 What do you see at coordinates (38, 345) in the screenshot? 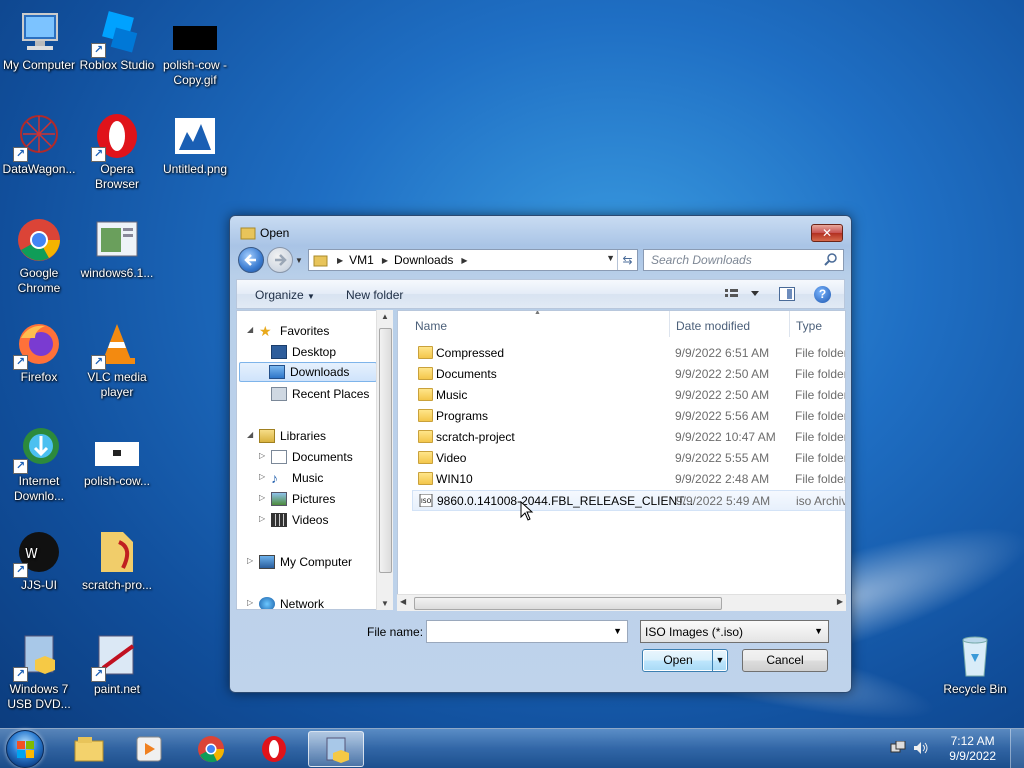
I see `firefox-icon: ↗` at bounding box center [38, 345].